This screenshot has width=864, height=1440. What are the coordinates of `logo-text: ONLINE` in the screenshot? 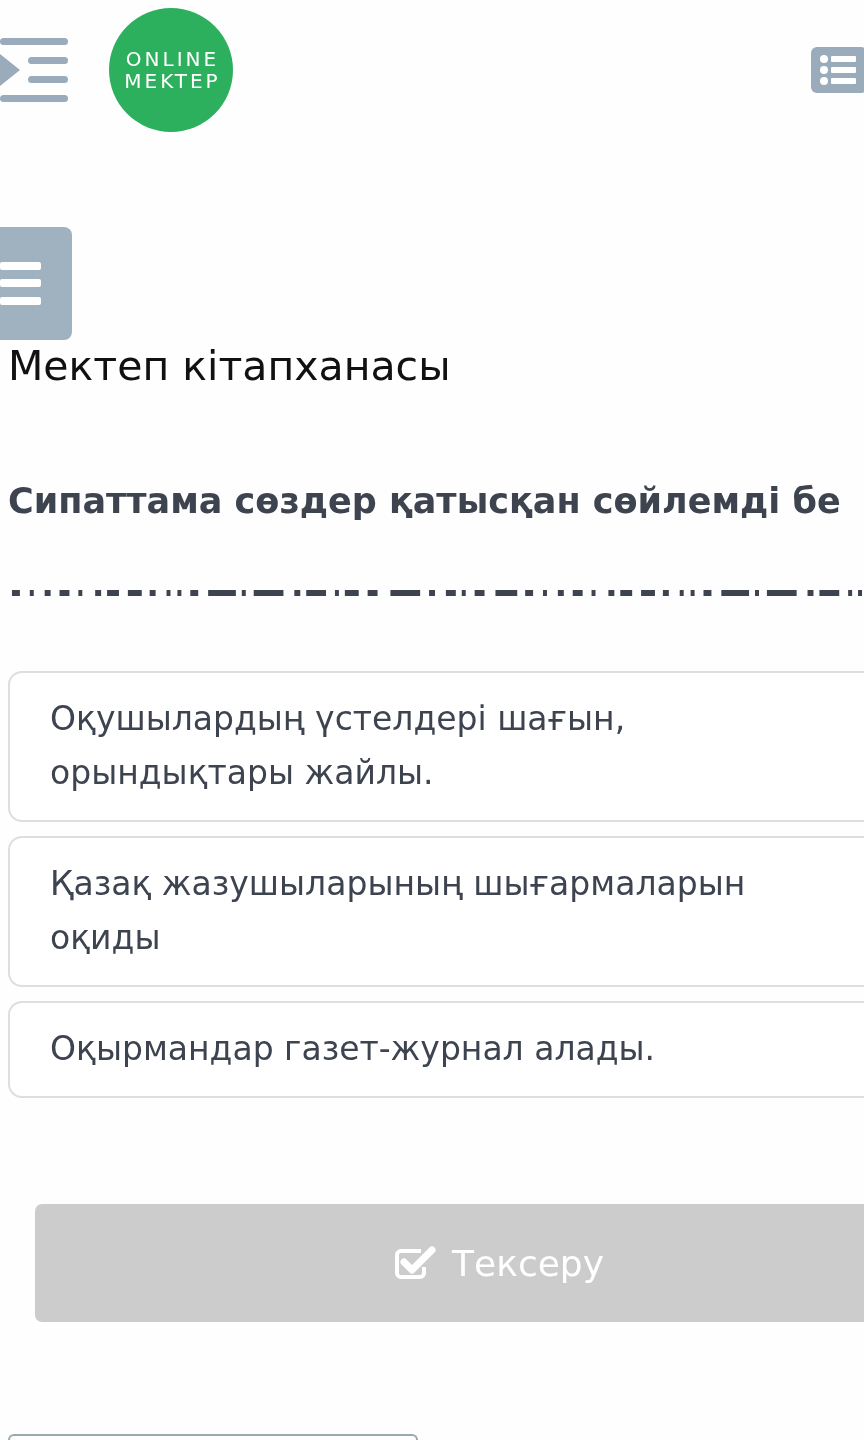 It's located at (172, 59).